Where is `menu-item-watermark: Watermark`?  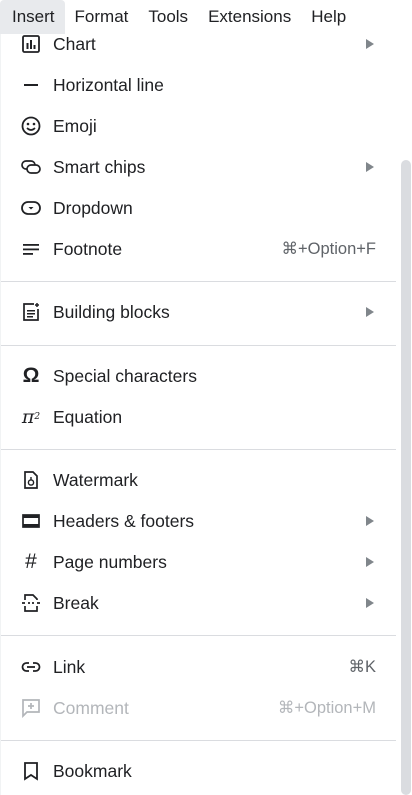
menu-item-watermark: Watermark is located at coordinates (200, 480).